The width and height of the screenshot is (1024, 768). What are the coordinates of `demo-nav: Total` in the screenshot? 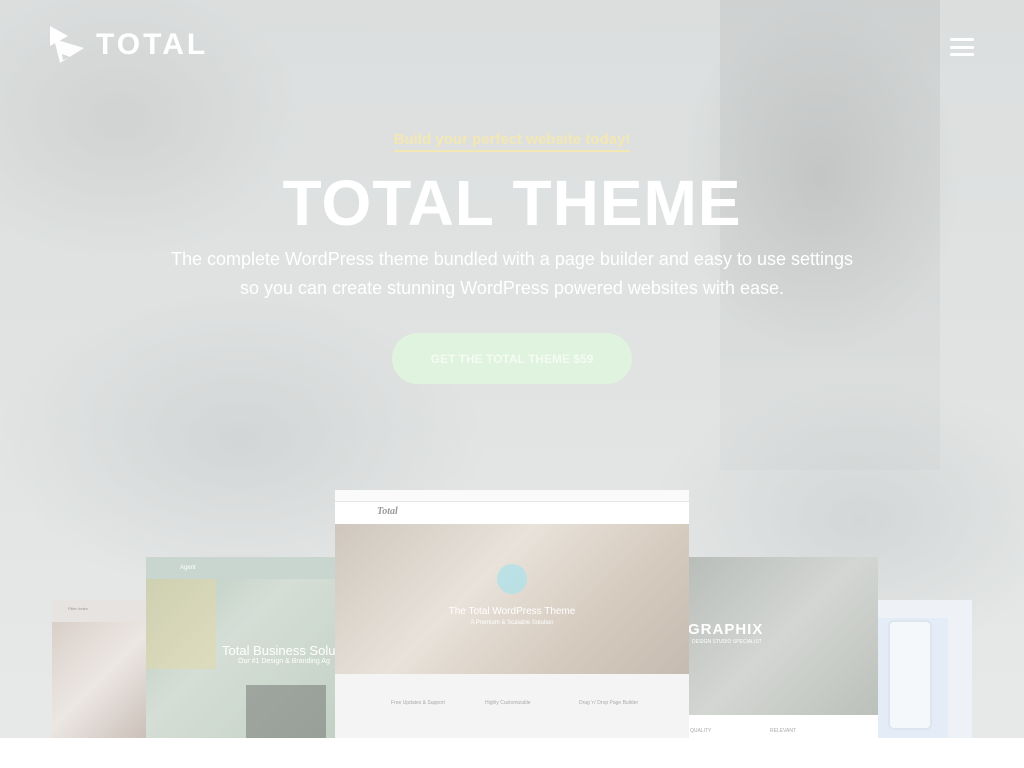 It's located at (512, 513).